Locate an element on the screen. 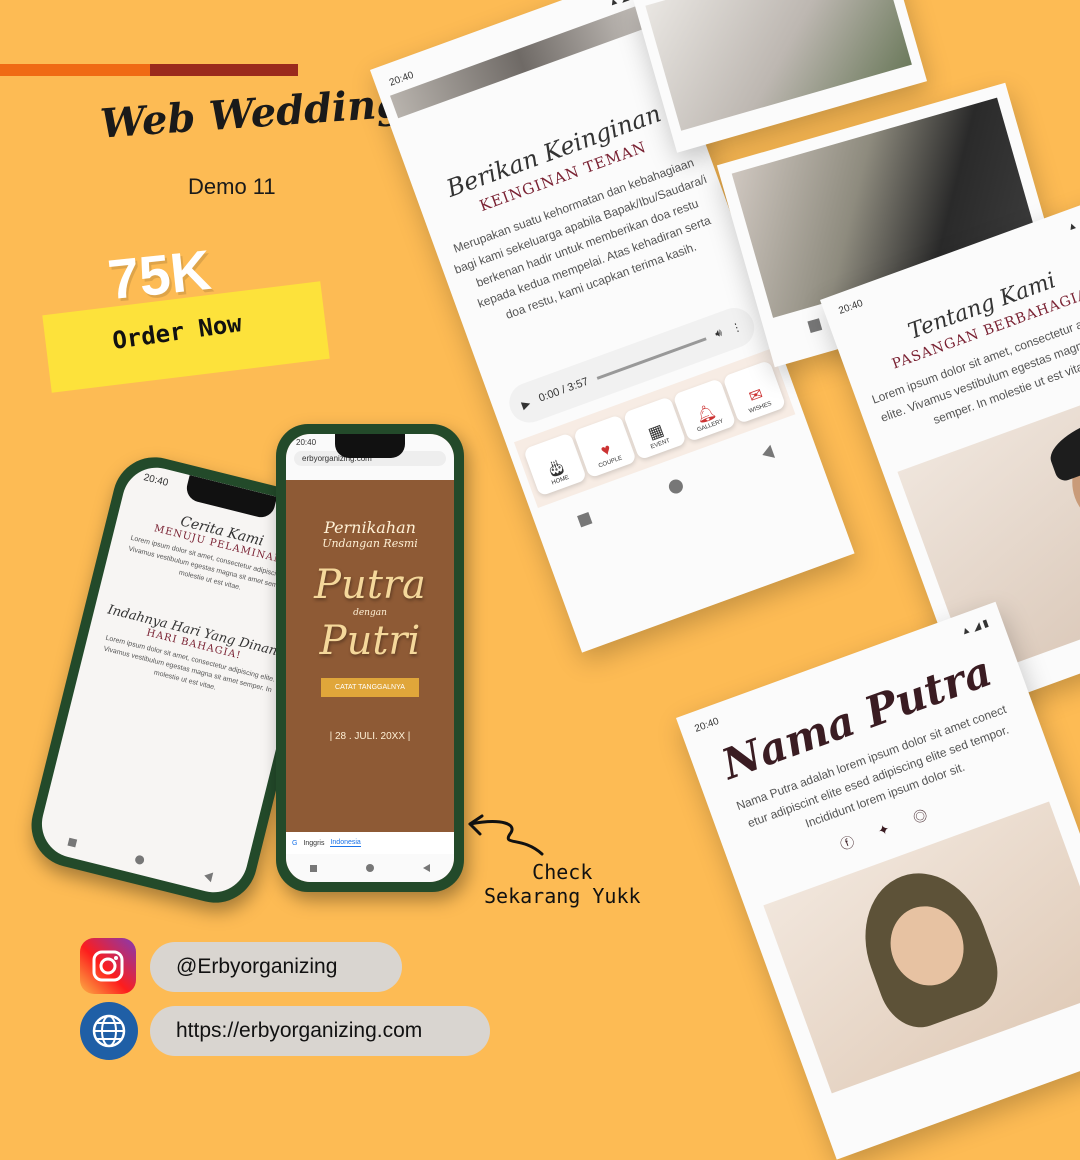 The image size is (1080, 1160). check-line-2: Sekarang Yukk is located at coordinates (562, 896).